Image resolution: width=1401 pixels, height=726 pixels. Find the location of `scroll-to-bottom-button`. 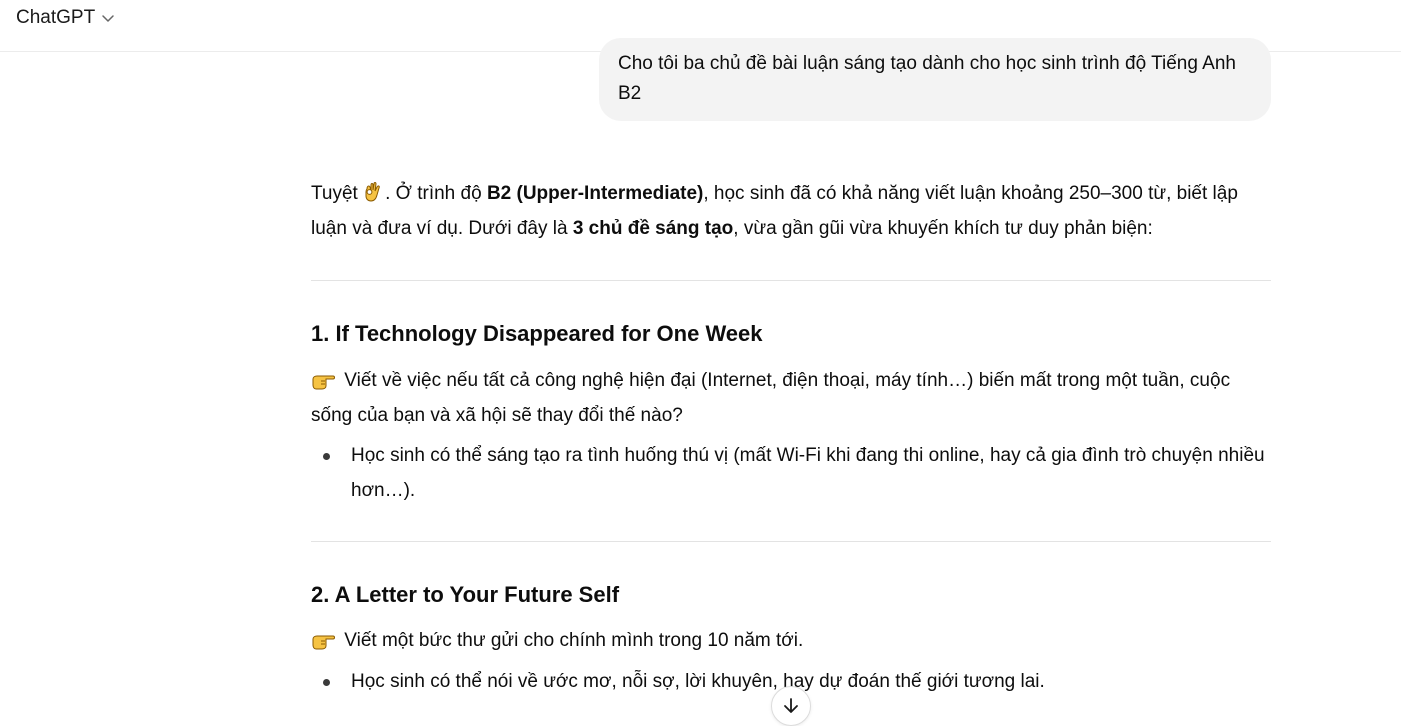

scroll-to-bottom-button is located at coordinates (791, 706).